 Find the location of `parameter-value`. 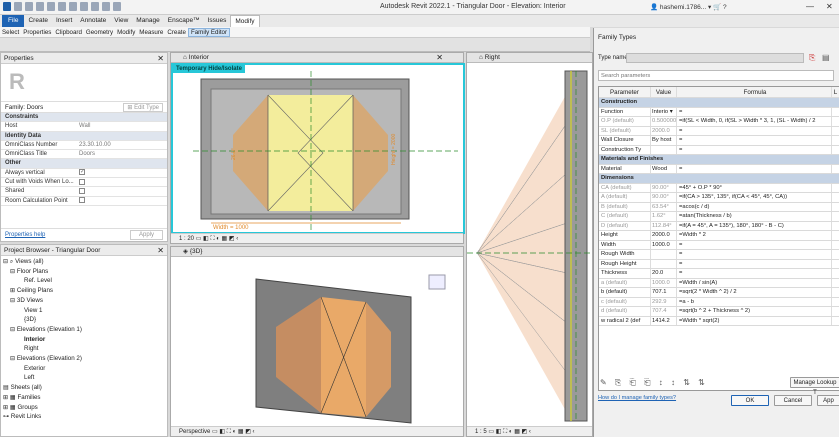

parameter-value is located at coordinates (664, 254).